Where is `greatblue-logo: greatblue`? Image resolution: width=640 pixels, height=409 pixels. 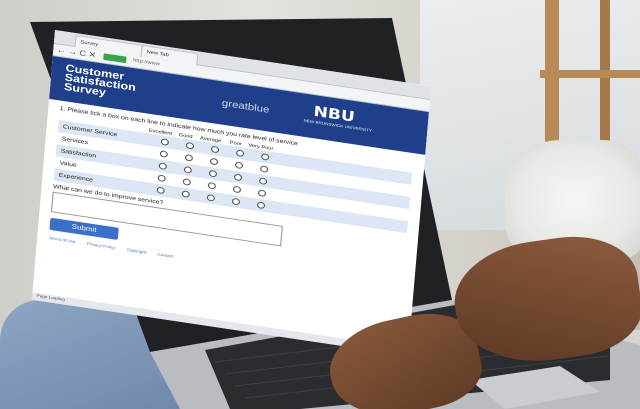
greatblue-logo: greatblue is located at coordinates (245, 107).